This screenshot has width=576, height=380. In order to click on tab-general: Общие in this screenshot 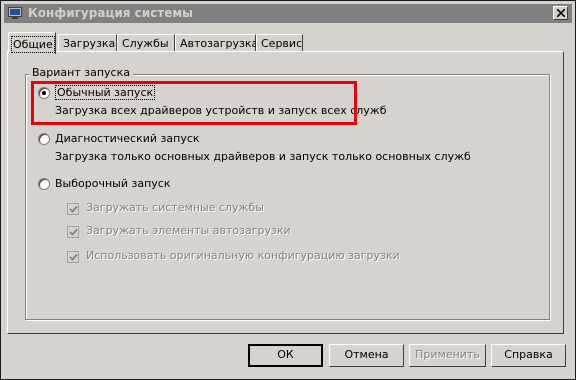, I will do `click(32, 43)`.